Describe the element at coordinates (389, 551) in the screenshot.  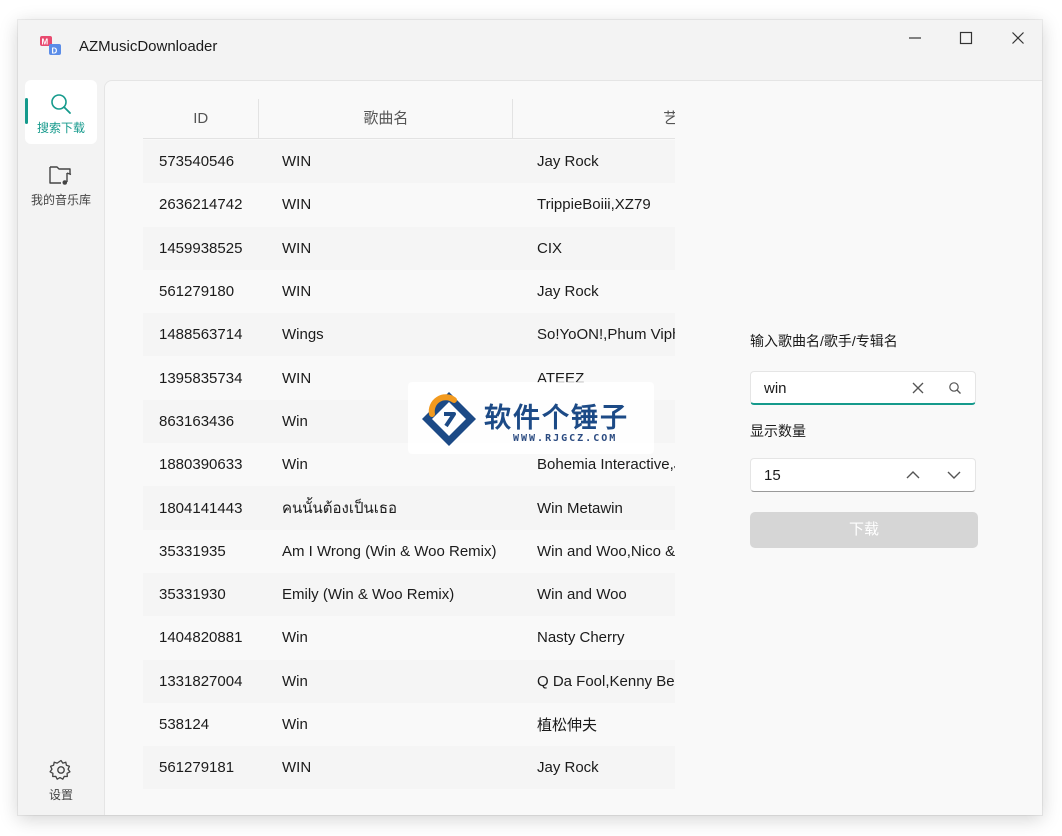
I see `cell-song-name: Am I Wrong (Win & Woo Remix)` at that location.